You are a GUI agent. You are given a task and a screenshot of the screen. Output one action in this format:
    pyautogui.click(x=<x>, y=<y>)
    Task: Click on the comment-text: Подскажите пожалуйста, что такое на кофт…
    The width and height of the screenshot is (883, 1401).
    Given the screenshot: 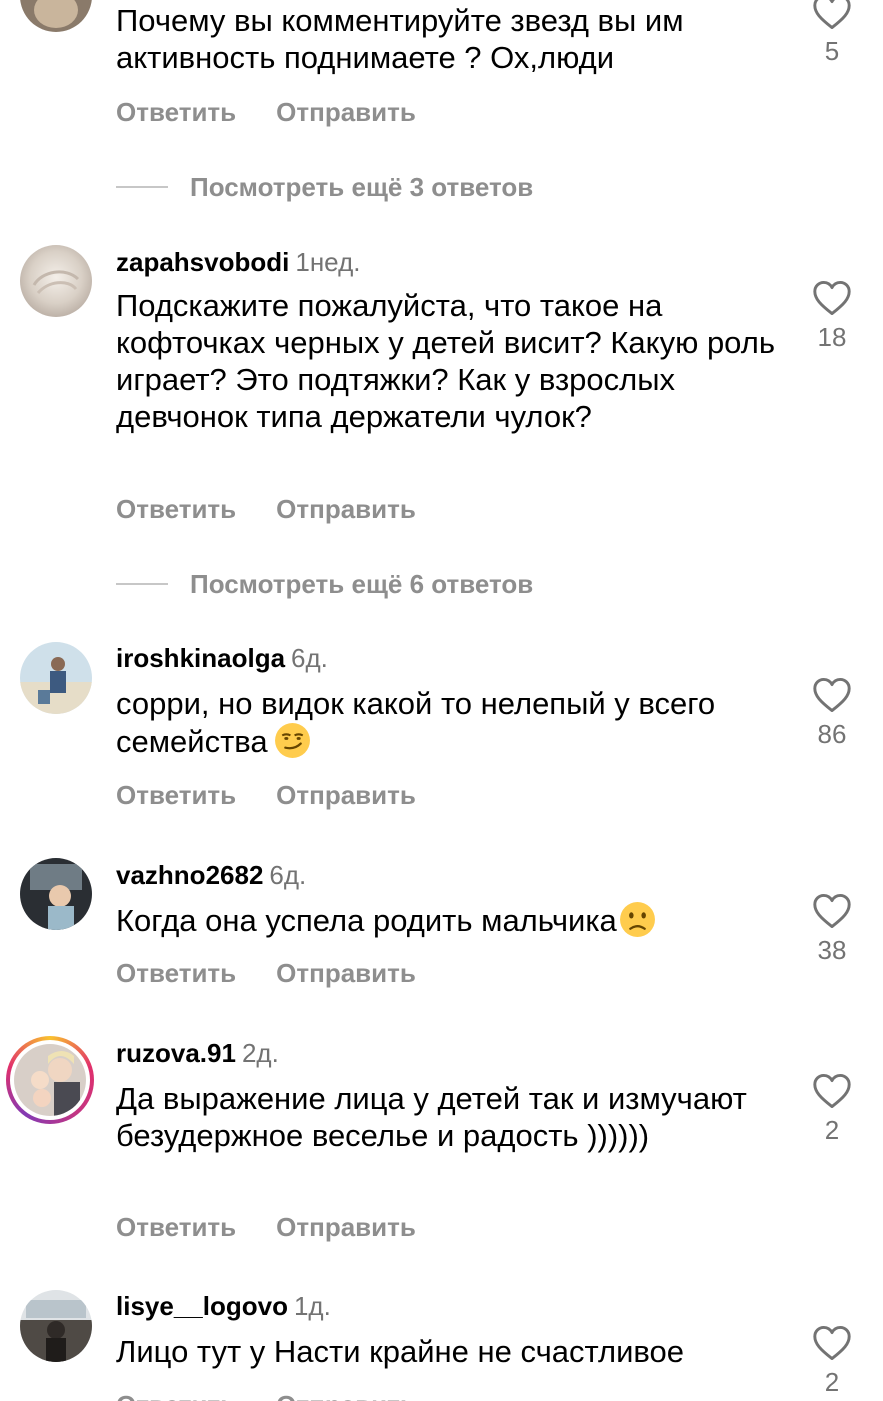 What is the action you would take?
    pyautogui.click(x=445, y=361)
    